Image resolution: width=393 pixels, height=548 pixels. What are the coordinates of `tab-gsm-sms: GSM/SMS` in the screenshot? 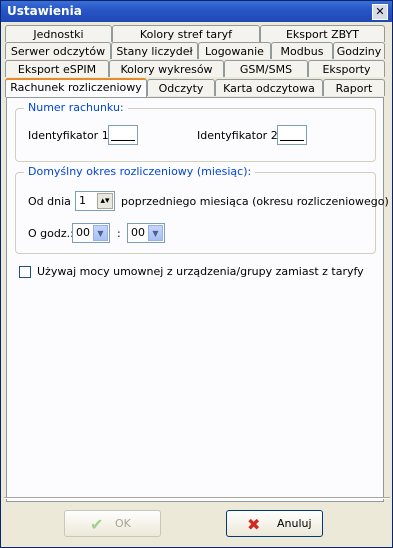 It's located at (266, 68).